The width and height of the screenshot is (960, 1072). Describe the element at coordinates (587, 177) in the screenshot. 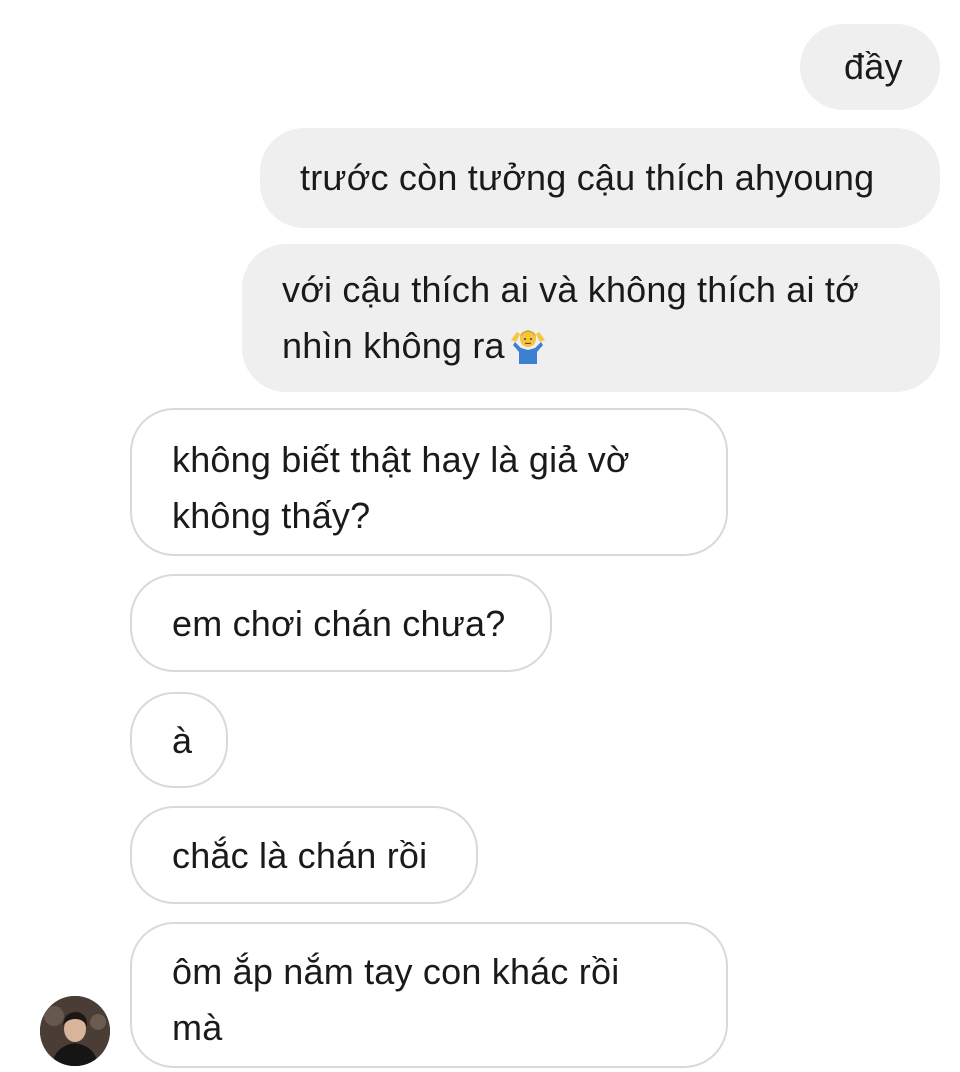

I see `message-text: trước còn tưởng cậu thích ahyoung` at that location.